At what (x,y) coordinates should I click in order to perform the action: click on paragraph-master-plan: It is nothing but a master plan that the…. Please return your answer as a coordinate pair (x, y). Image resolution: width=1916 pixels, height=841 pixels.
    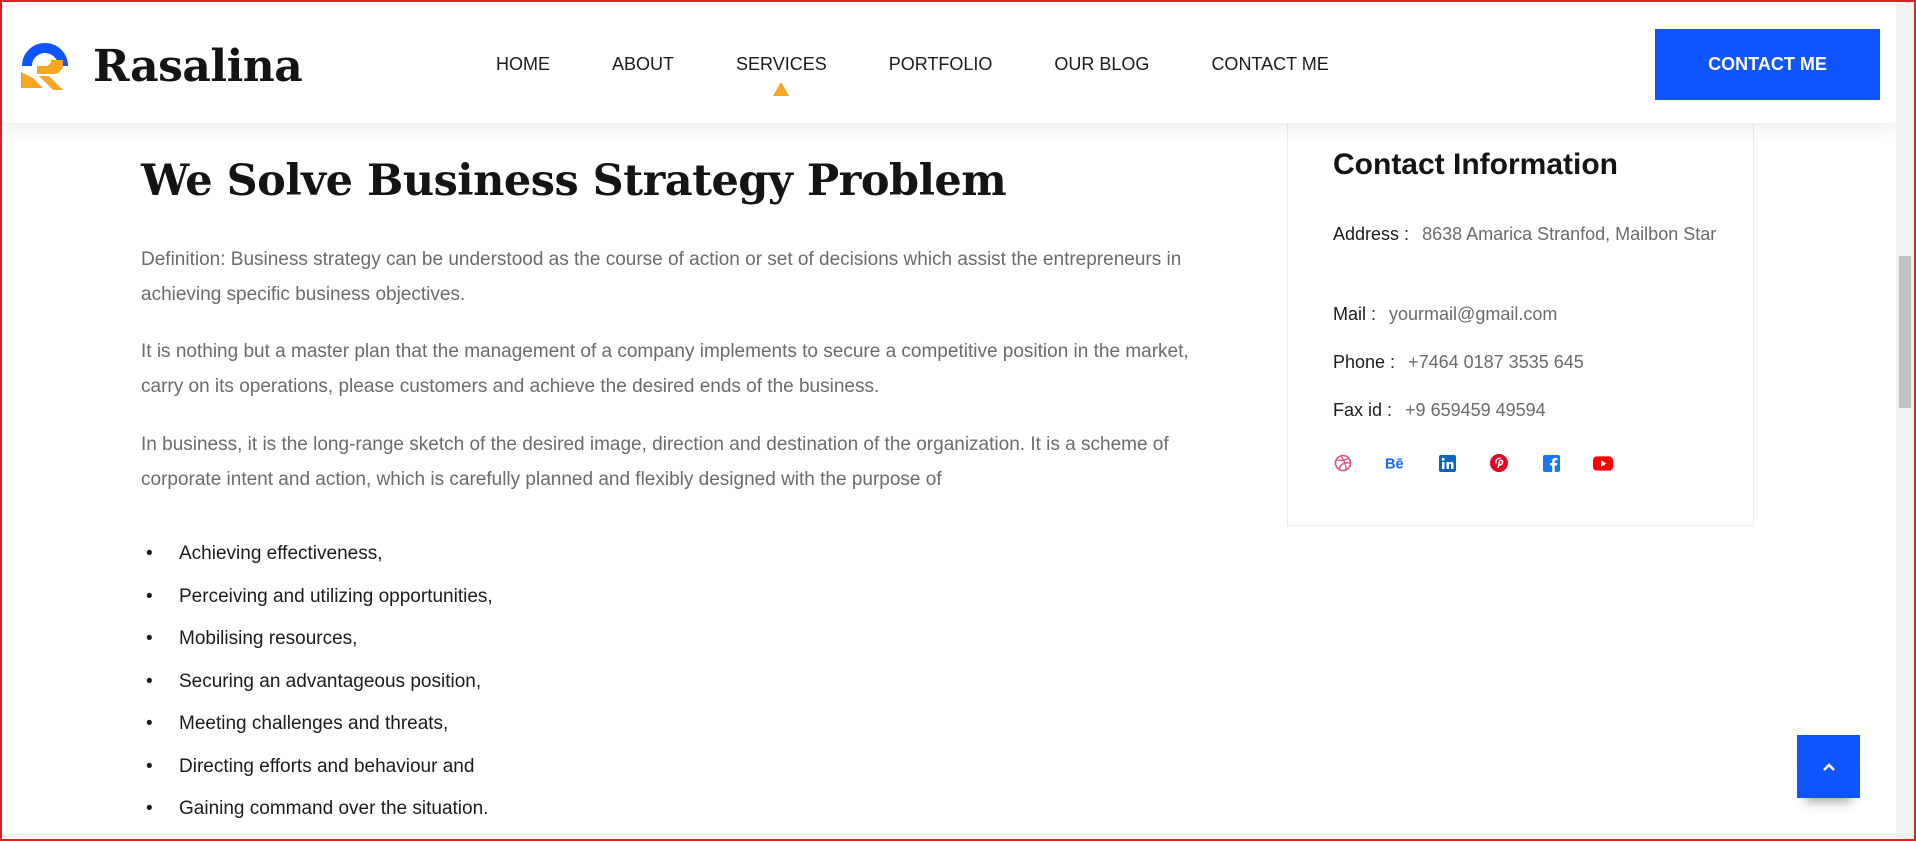
    Looking at the image, I should click on (665, 369).